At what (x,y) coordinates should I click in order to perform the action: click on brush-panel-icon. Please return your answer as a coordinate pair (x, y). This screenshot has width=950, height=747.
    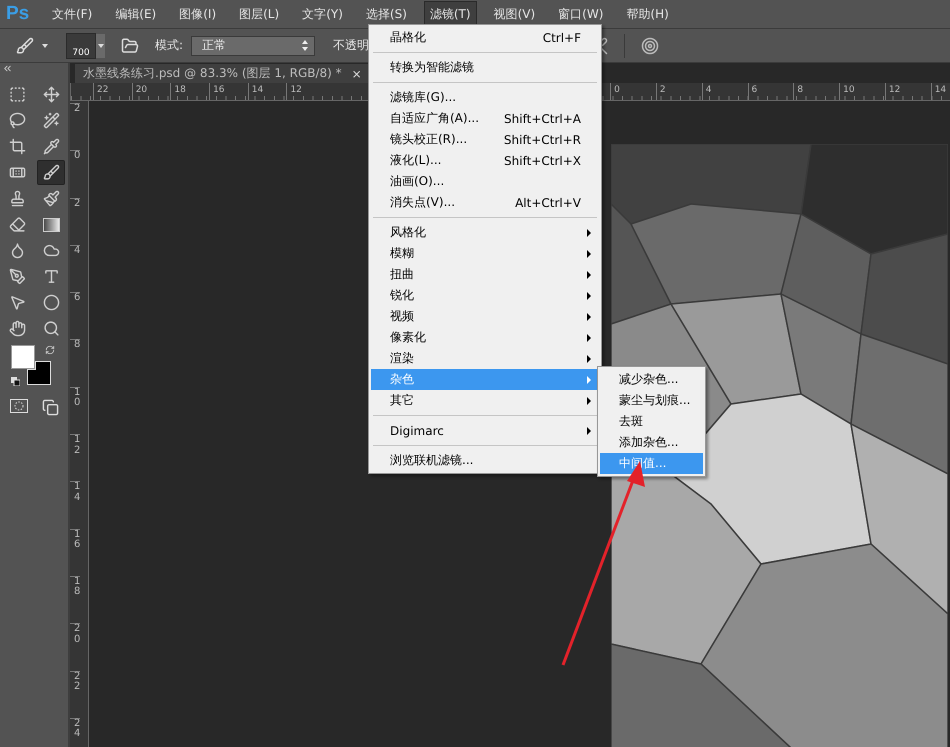
    Looking at the image, I should click on (130, 45).